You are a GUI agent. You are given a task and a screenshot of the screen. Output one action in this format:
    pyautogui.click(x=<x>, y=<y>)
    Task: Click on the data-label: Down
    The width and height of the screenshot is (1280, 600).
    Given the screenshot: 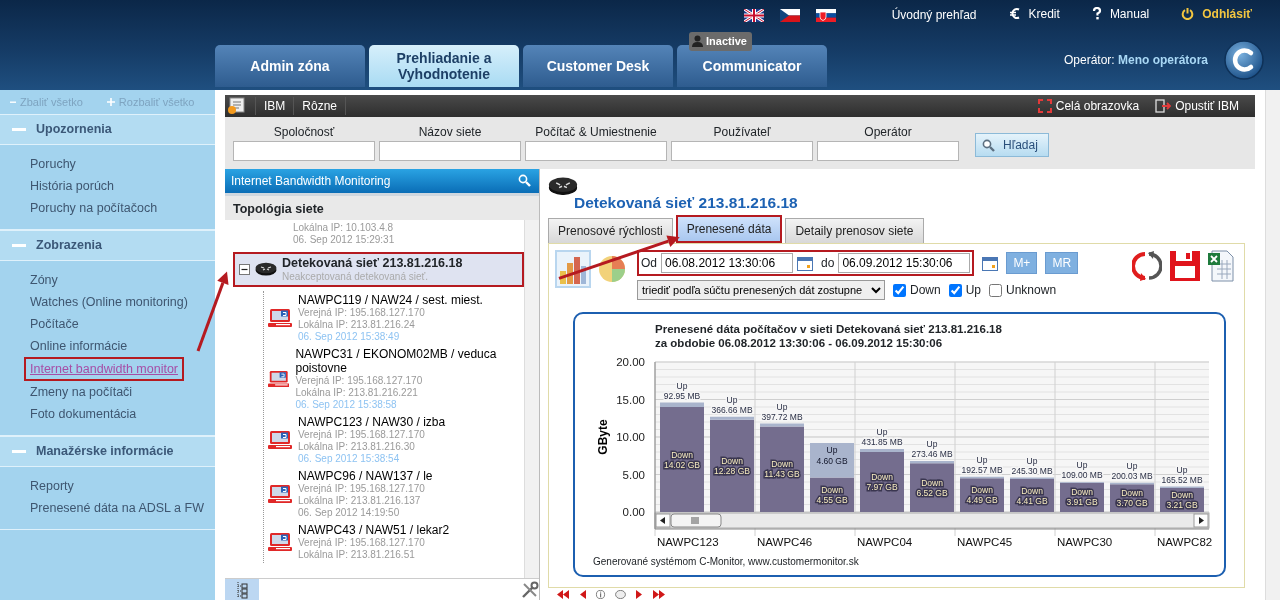 What is the action you would take?
    pyautogui.click(x=732, y=461)
    